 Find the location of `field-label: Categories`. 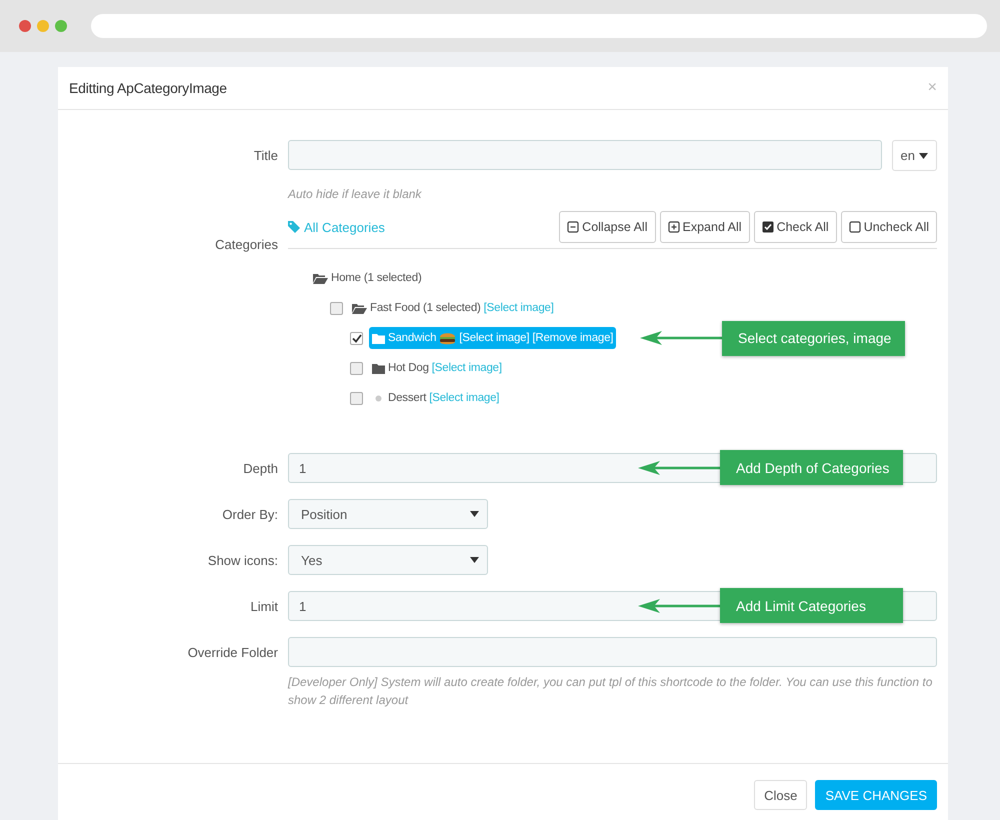

field-label: Categories is located at coordinates (246, 245).